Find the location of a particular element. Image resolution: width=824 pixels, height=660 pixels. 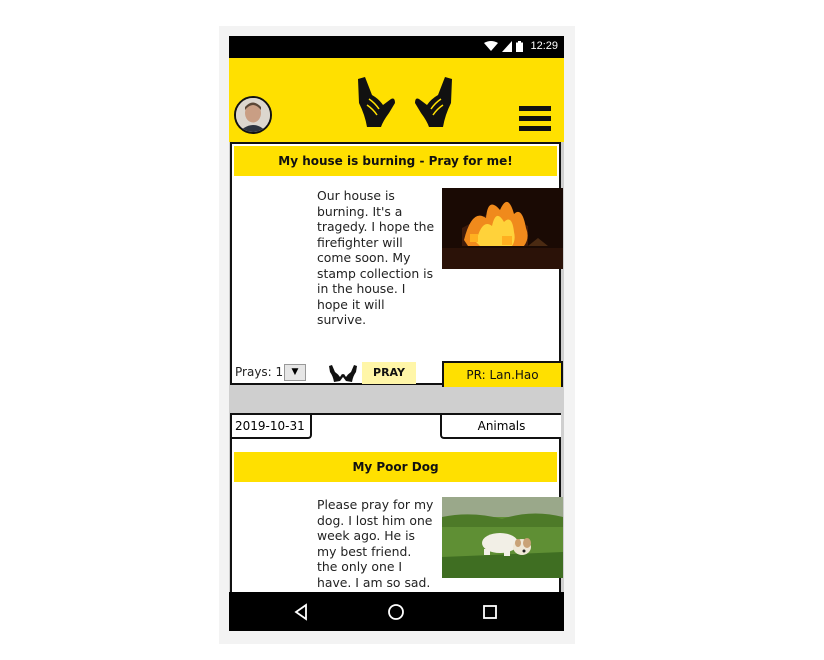

status-bar: 12:29 is located at coordinates (396, 47).